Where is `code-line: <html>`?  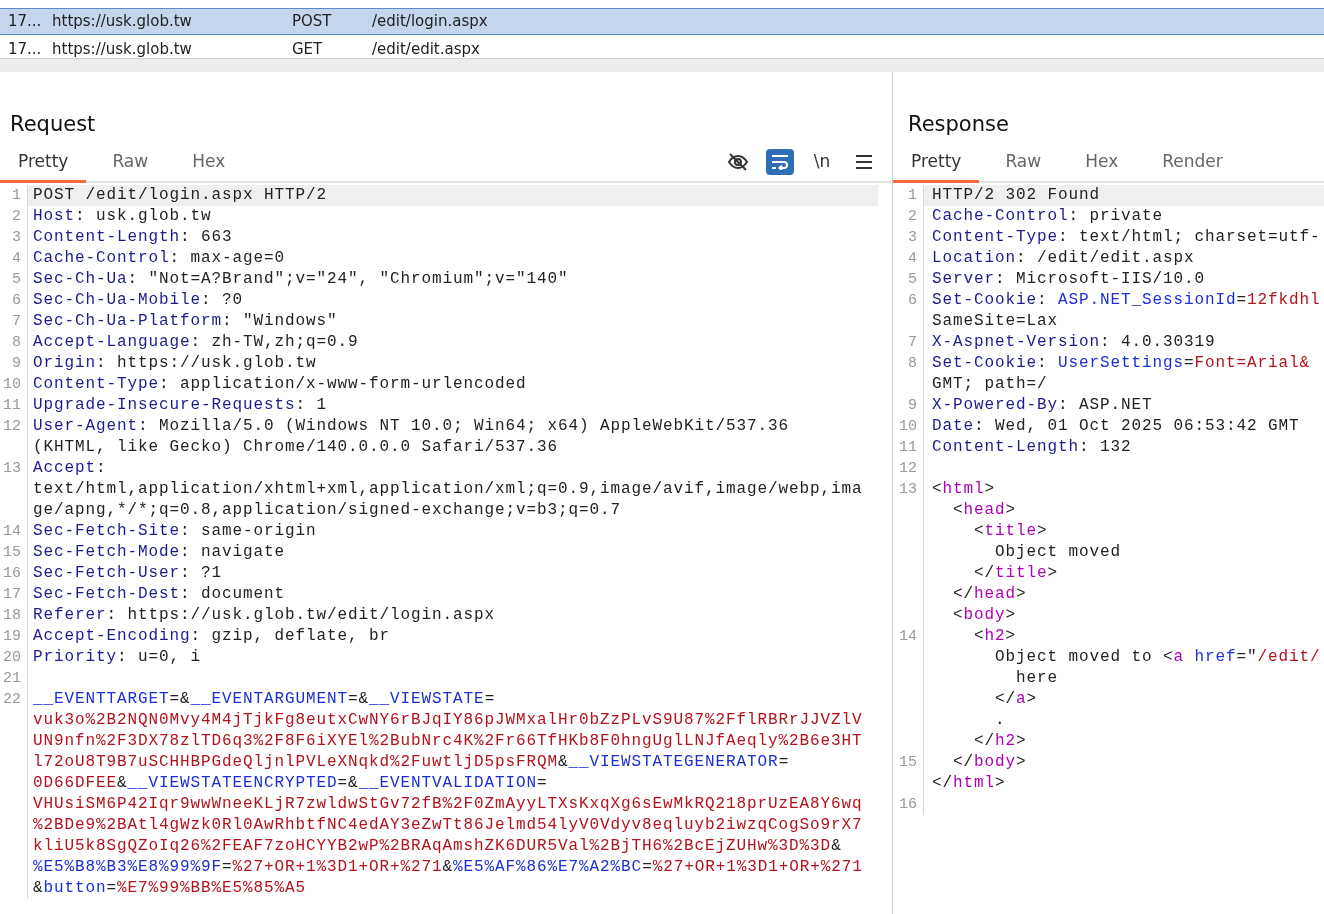
code-line: <html> is located at coordinates (964, 489).